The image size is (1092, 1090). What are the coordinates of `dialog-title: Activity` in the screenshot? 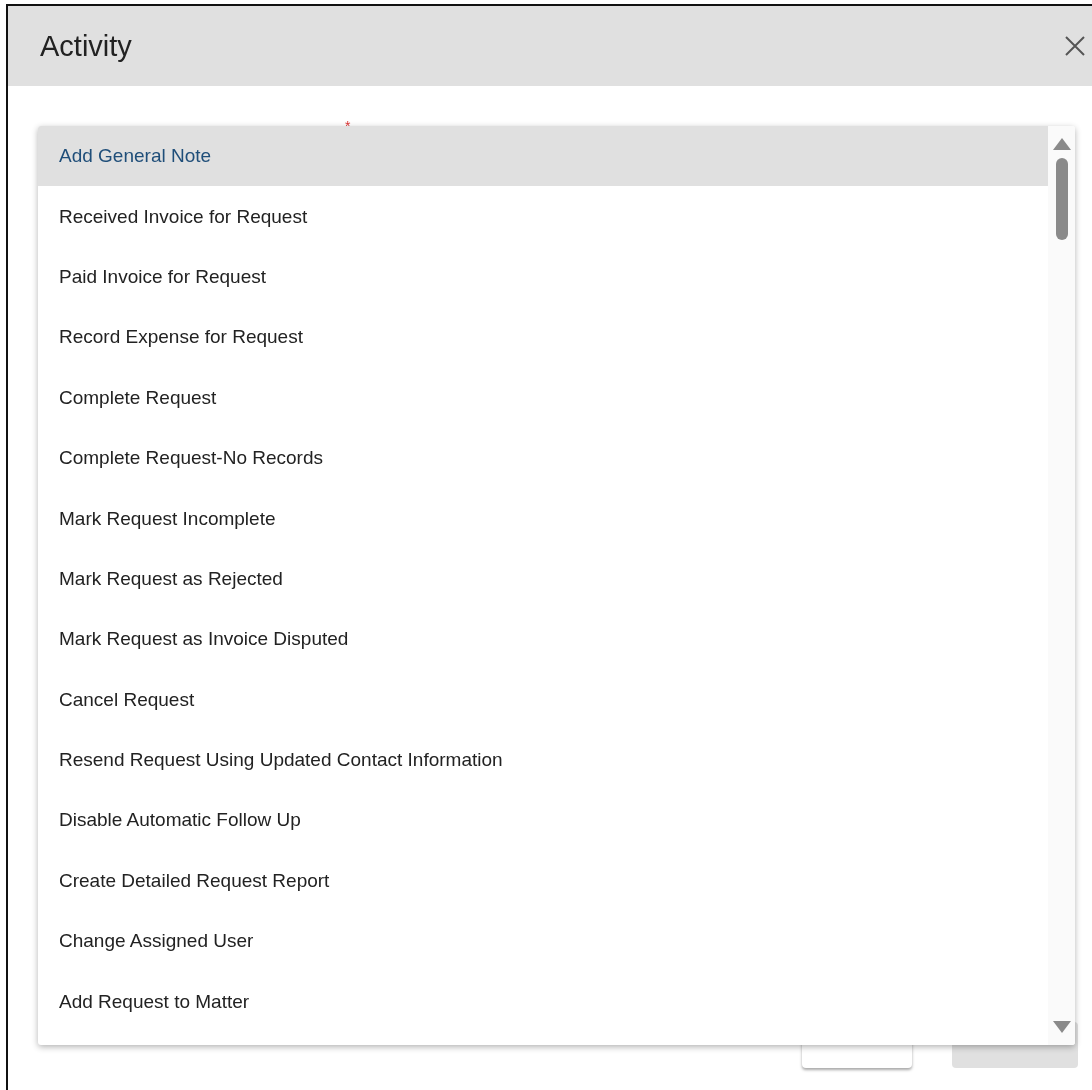 It's located at (86, 46).